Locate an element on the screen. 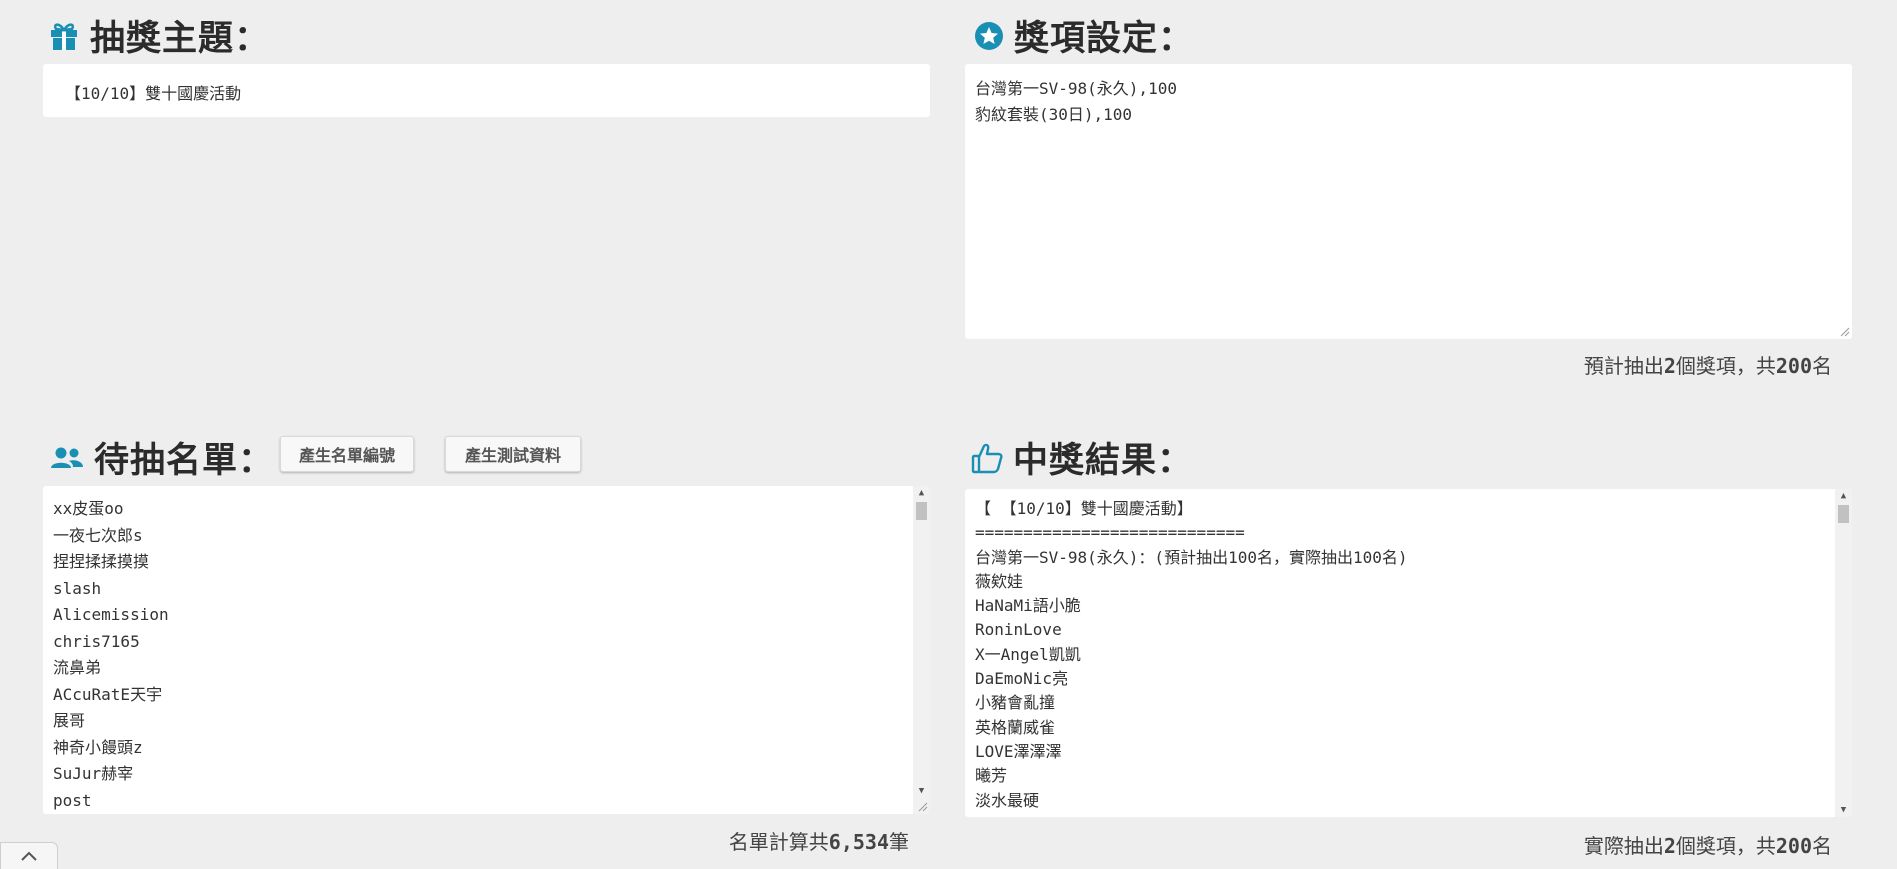  thumbs-up-icon is located at coordinates (987, 458).